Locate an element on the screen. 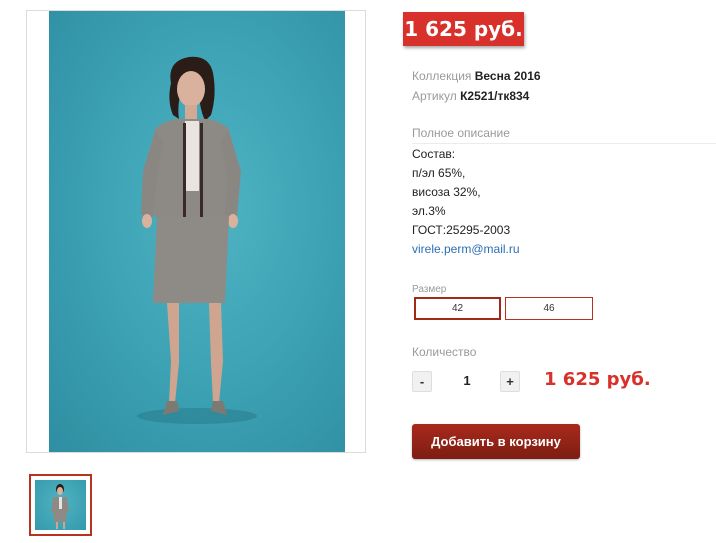 The width and height of the screenshot is (716, 543). description-email-row: virele.perm@mail.ru is located at coordinates (466, 249).